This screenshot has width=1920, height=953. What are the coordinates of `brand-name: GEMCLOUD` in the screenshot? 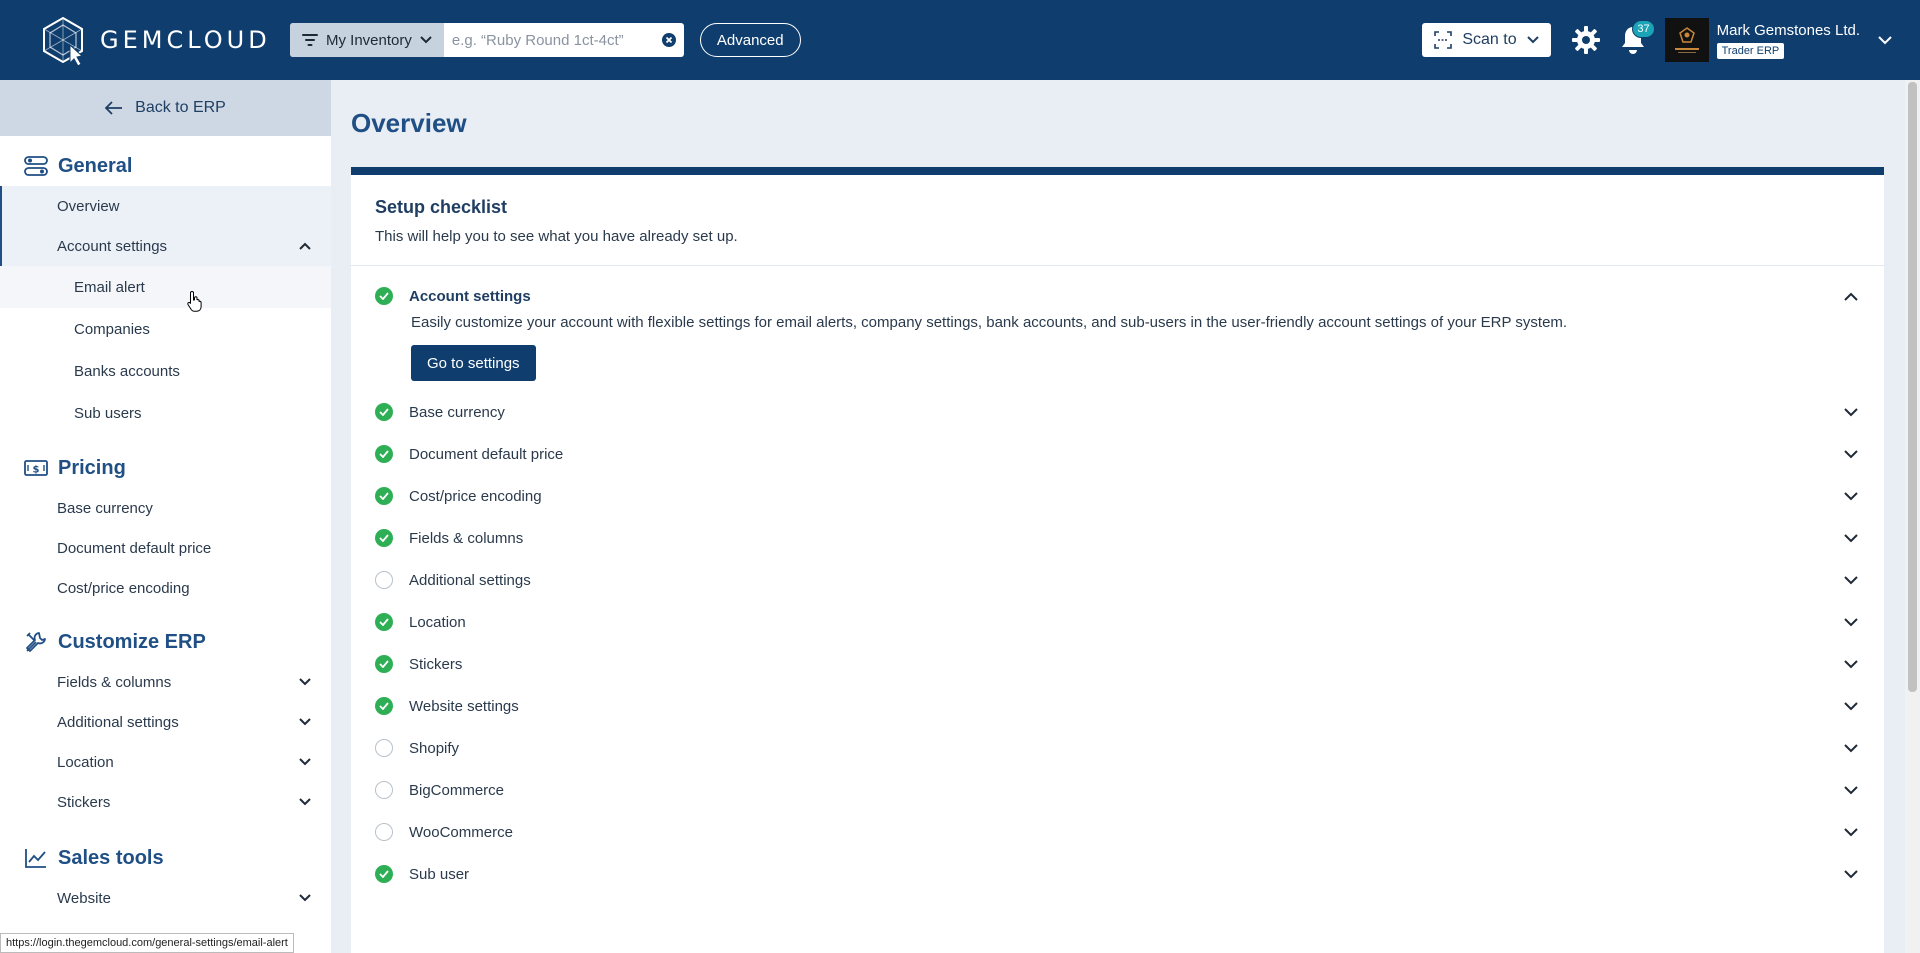 It's located at (185, 40).